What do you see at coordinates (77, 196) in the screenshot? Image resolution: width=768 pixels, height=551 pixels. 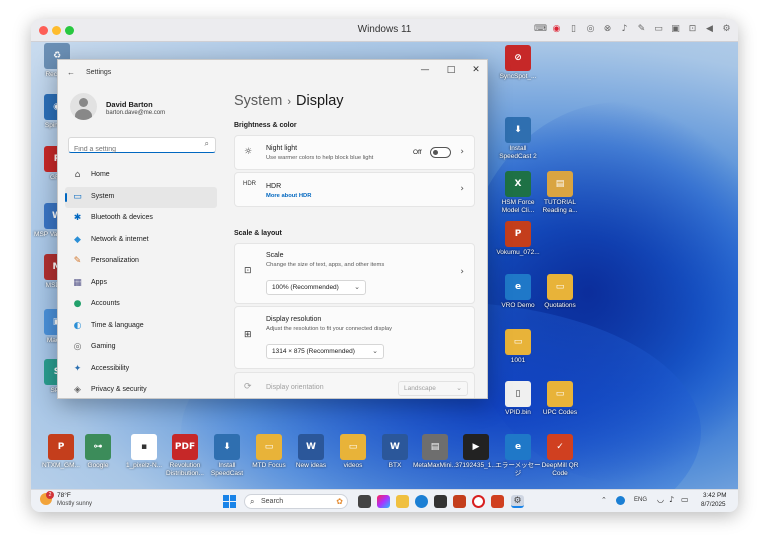 I see `nav-icon: ▭` at bounding box center [77, 196].